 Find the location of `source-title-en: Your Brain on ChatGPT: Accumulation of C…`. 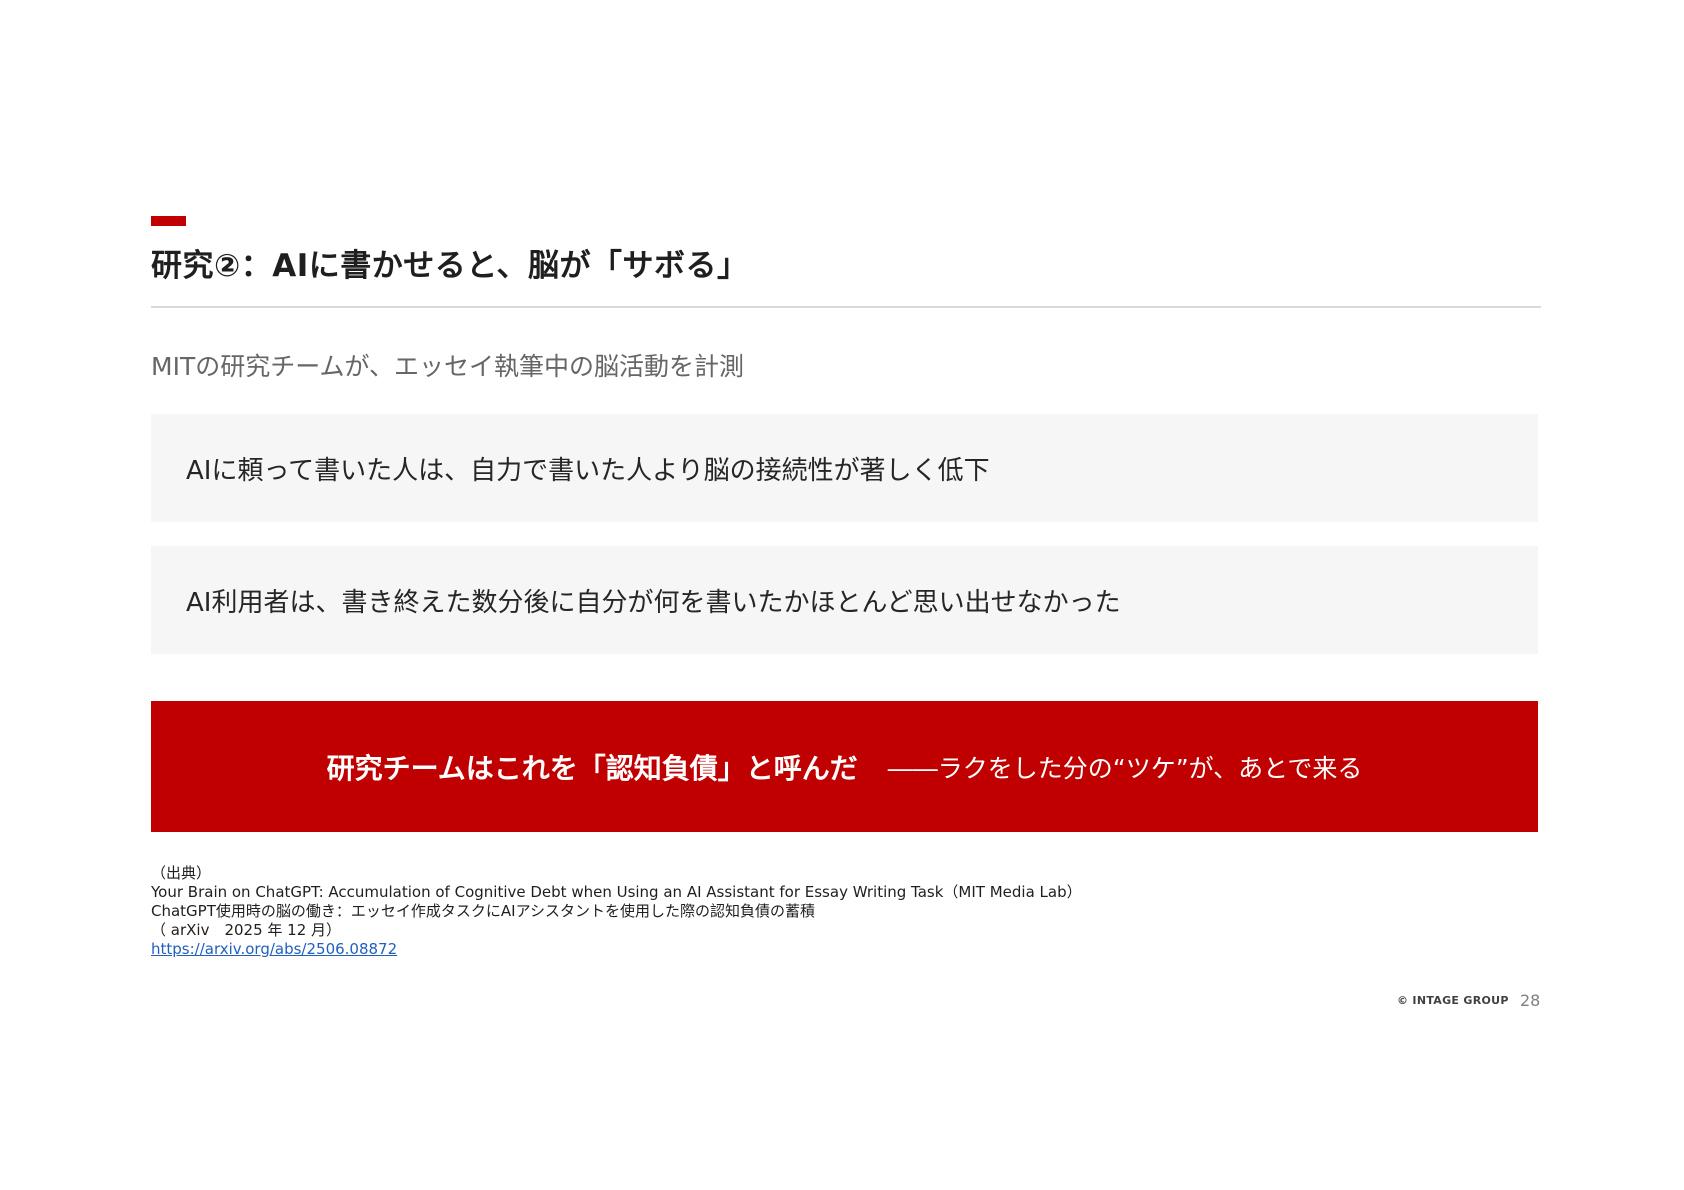

source-title-en: Your Brain on ChatGPT: Accumulation of C… is located at coordinates (616, 892).